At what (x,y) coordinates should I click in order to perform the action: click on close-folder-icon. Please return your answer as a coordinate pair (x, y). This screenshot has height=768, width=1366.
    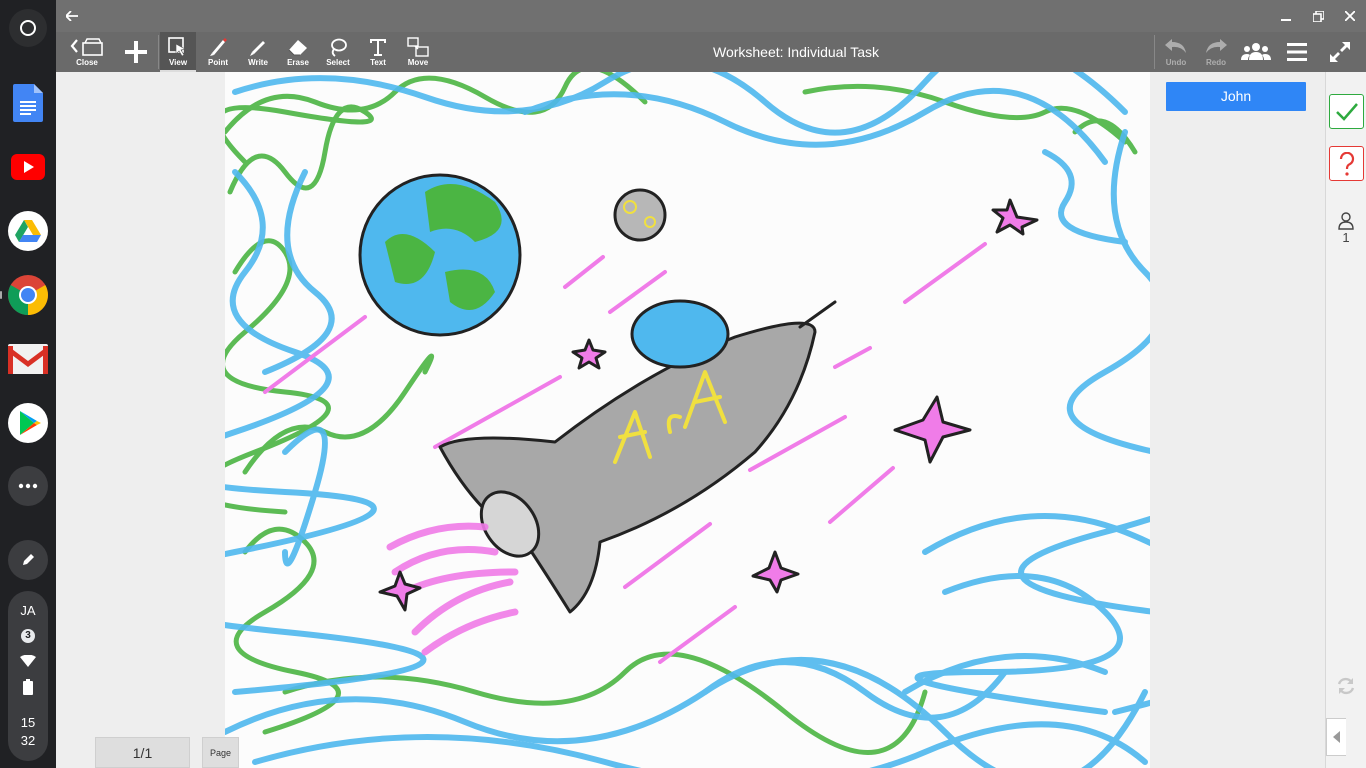
    Looking at the image, I should click on (86, 47).